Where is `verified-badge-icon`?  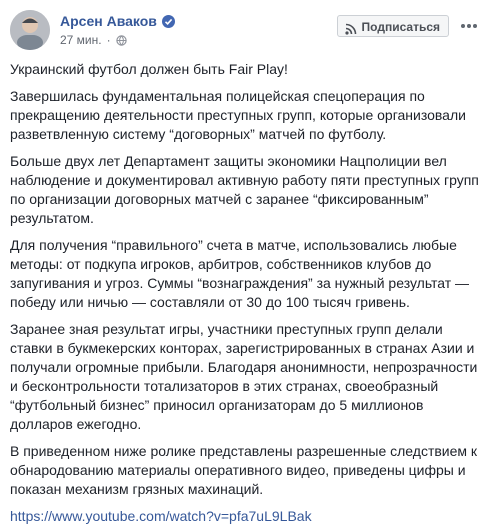 verified-badge-icon is located at coordinates (168, 21).